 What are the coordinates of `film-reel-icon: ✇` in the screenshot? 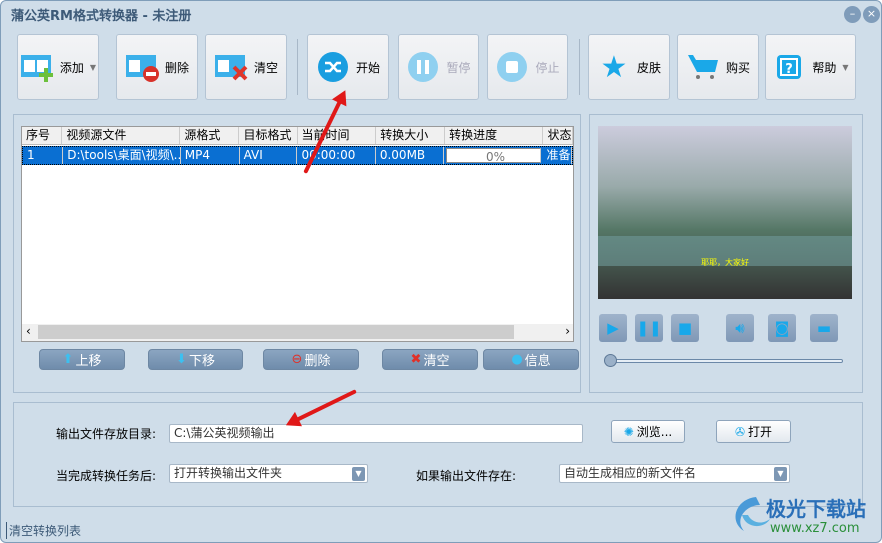 It's located at (740, 431).